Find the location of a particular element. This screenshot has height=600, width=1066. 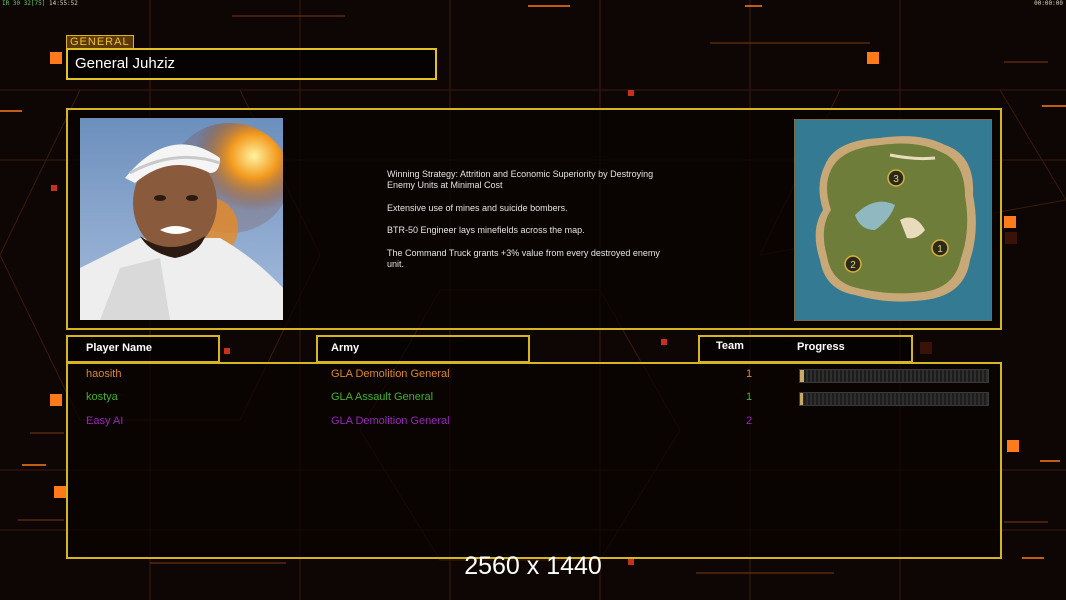

hud-status-b: 30 32 is located at coordinates (21, 3).